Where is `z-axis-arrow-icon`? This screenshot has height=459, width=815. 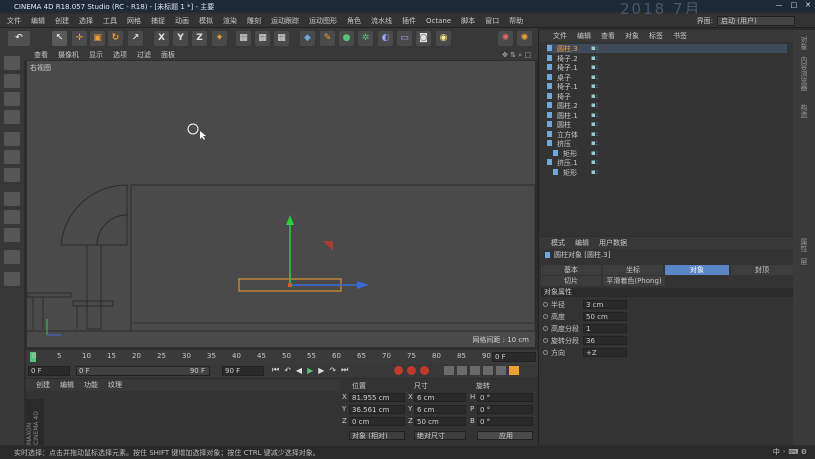 z-axis-arrow-icon is located at coordinates (363, 285).